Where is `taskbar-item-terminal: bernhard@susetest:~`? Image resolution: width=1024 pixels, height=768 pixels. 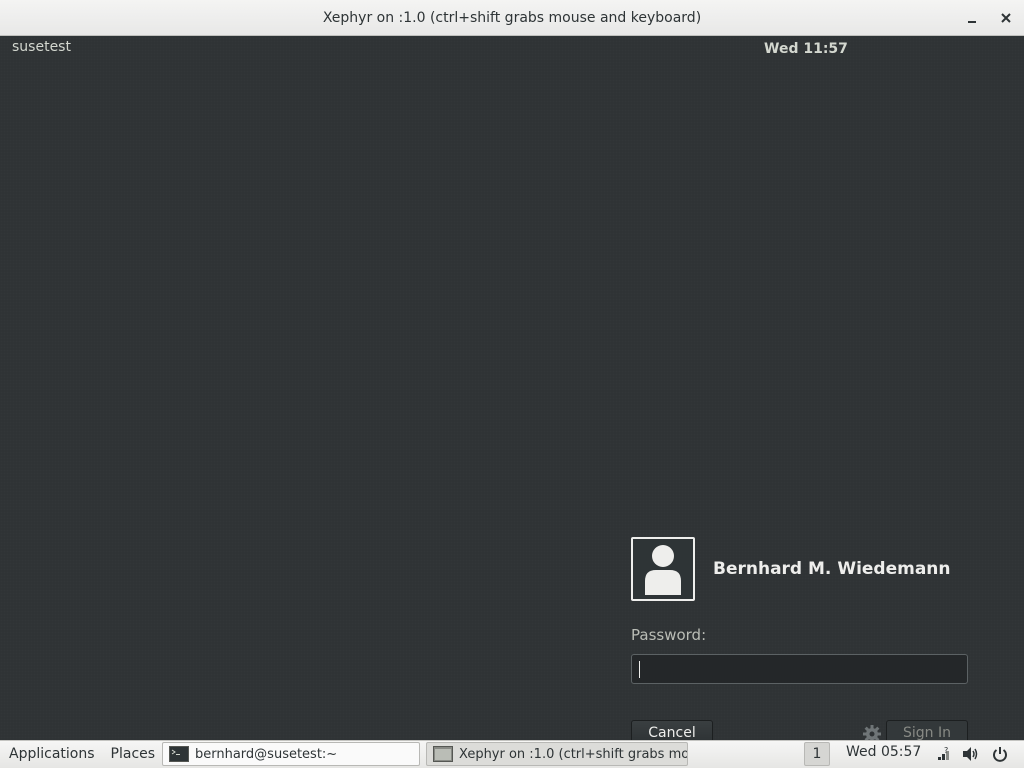 taskbar-item-terminal: bernhard@susetest:~ is located at coordinates (291, 754).